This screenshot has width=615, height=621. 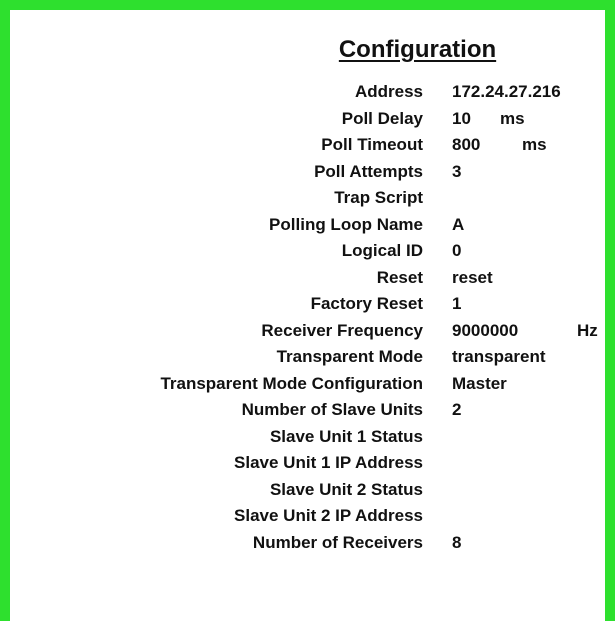 I want to click on row-slave-unit-2-status: Slave Unit 2 Status, so click(x=307, y=493).